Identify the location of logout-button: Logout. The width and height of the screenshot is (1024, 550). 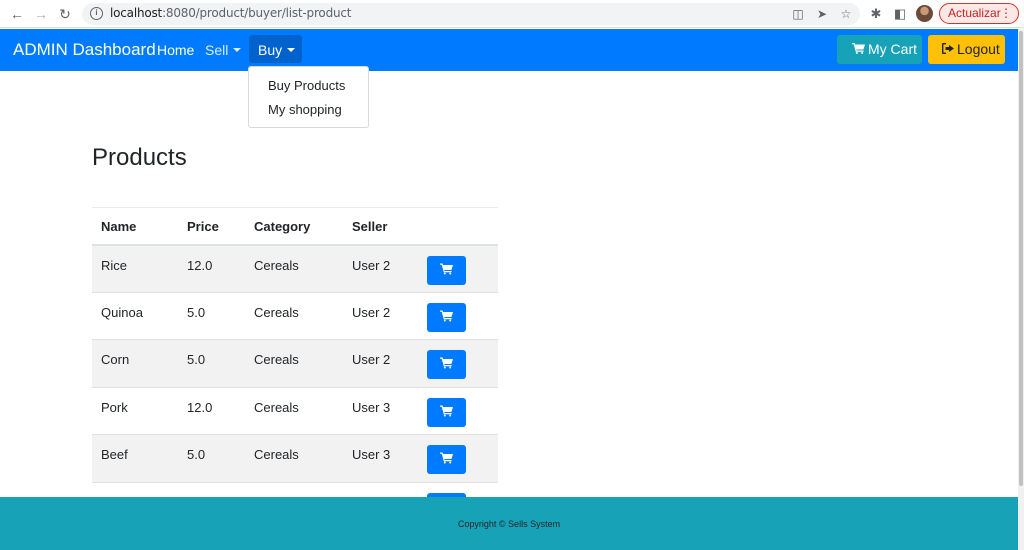
(966, 49).